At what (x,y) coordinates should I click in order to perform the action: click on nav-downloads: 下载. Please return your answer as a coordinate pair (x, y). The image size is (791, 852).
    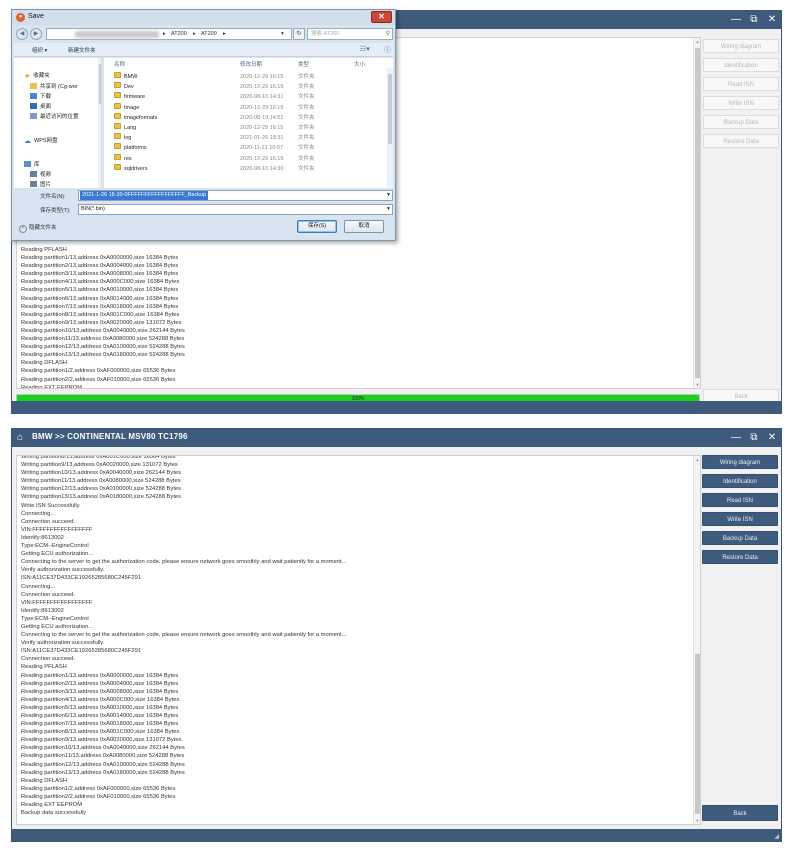
    Looking at the image, I should click on (40, 97).